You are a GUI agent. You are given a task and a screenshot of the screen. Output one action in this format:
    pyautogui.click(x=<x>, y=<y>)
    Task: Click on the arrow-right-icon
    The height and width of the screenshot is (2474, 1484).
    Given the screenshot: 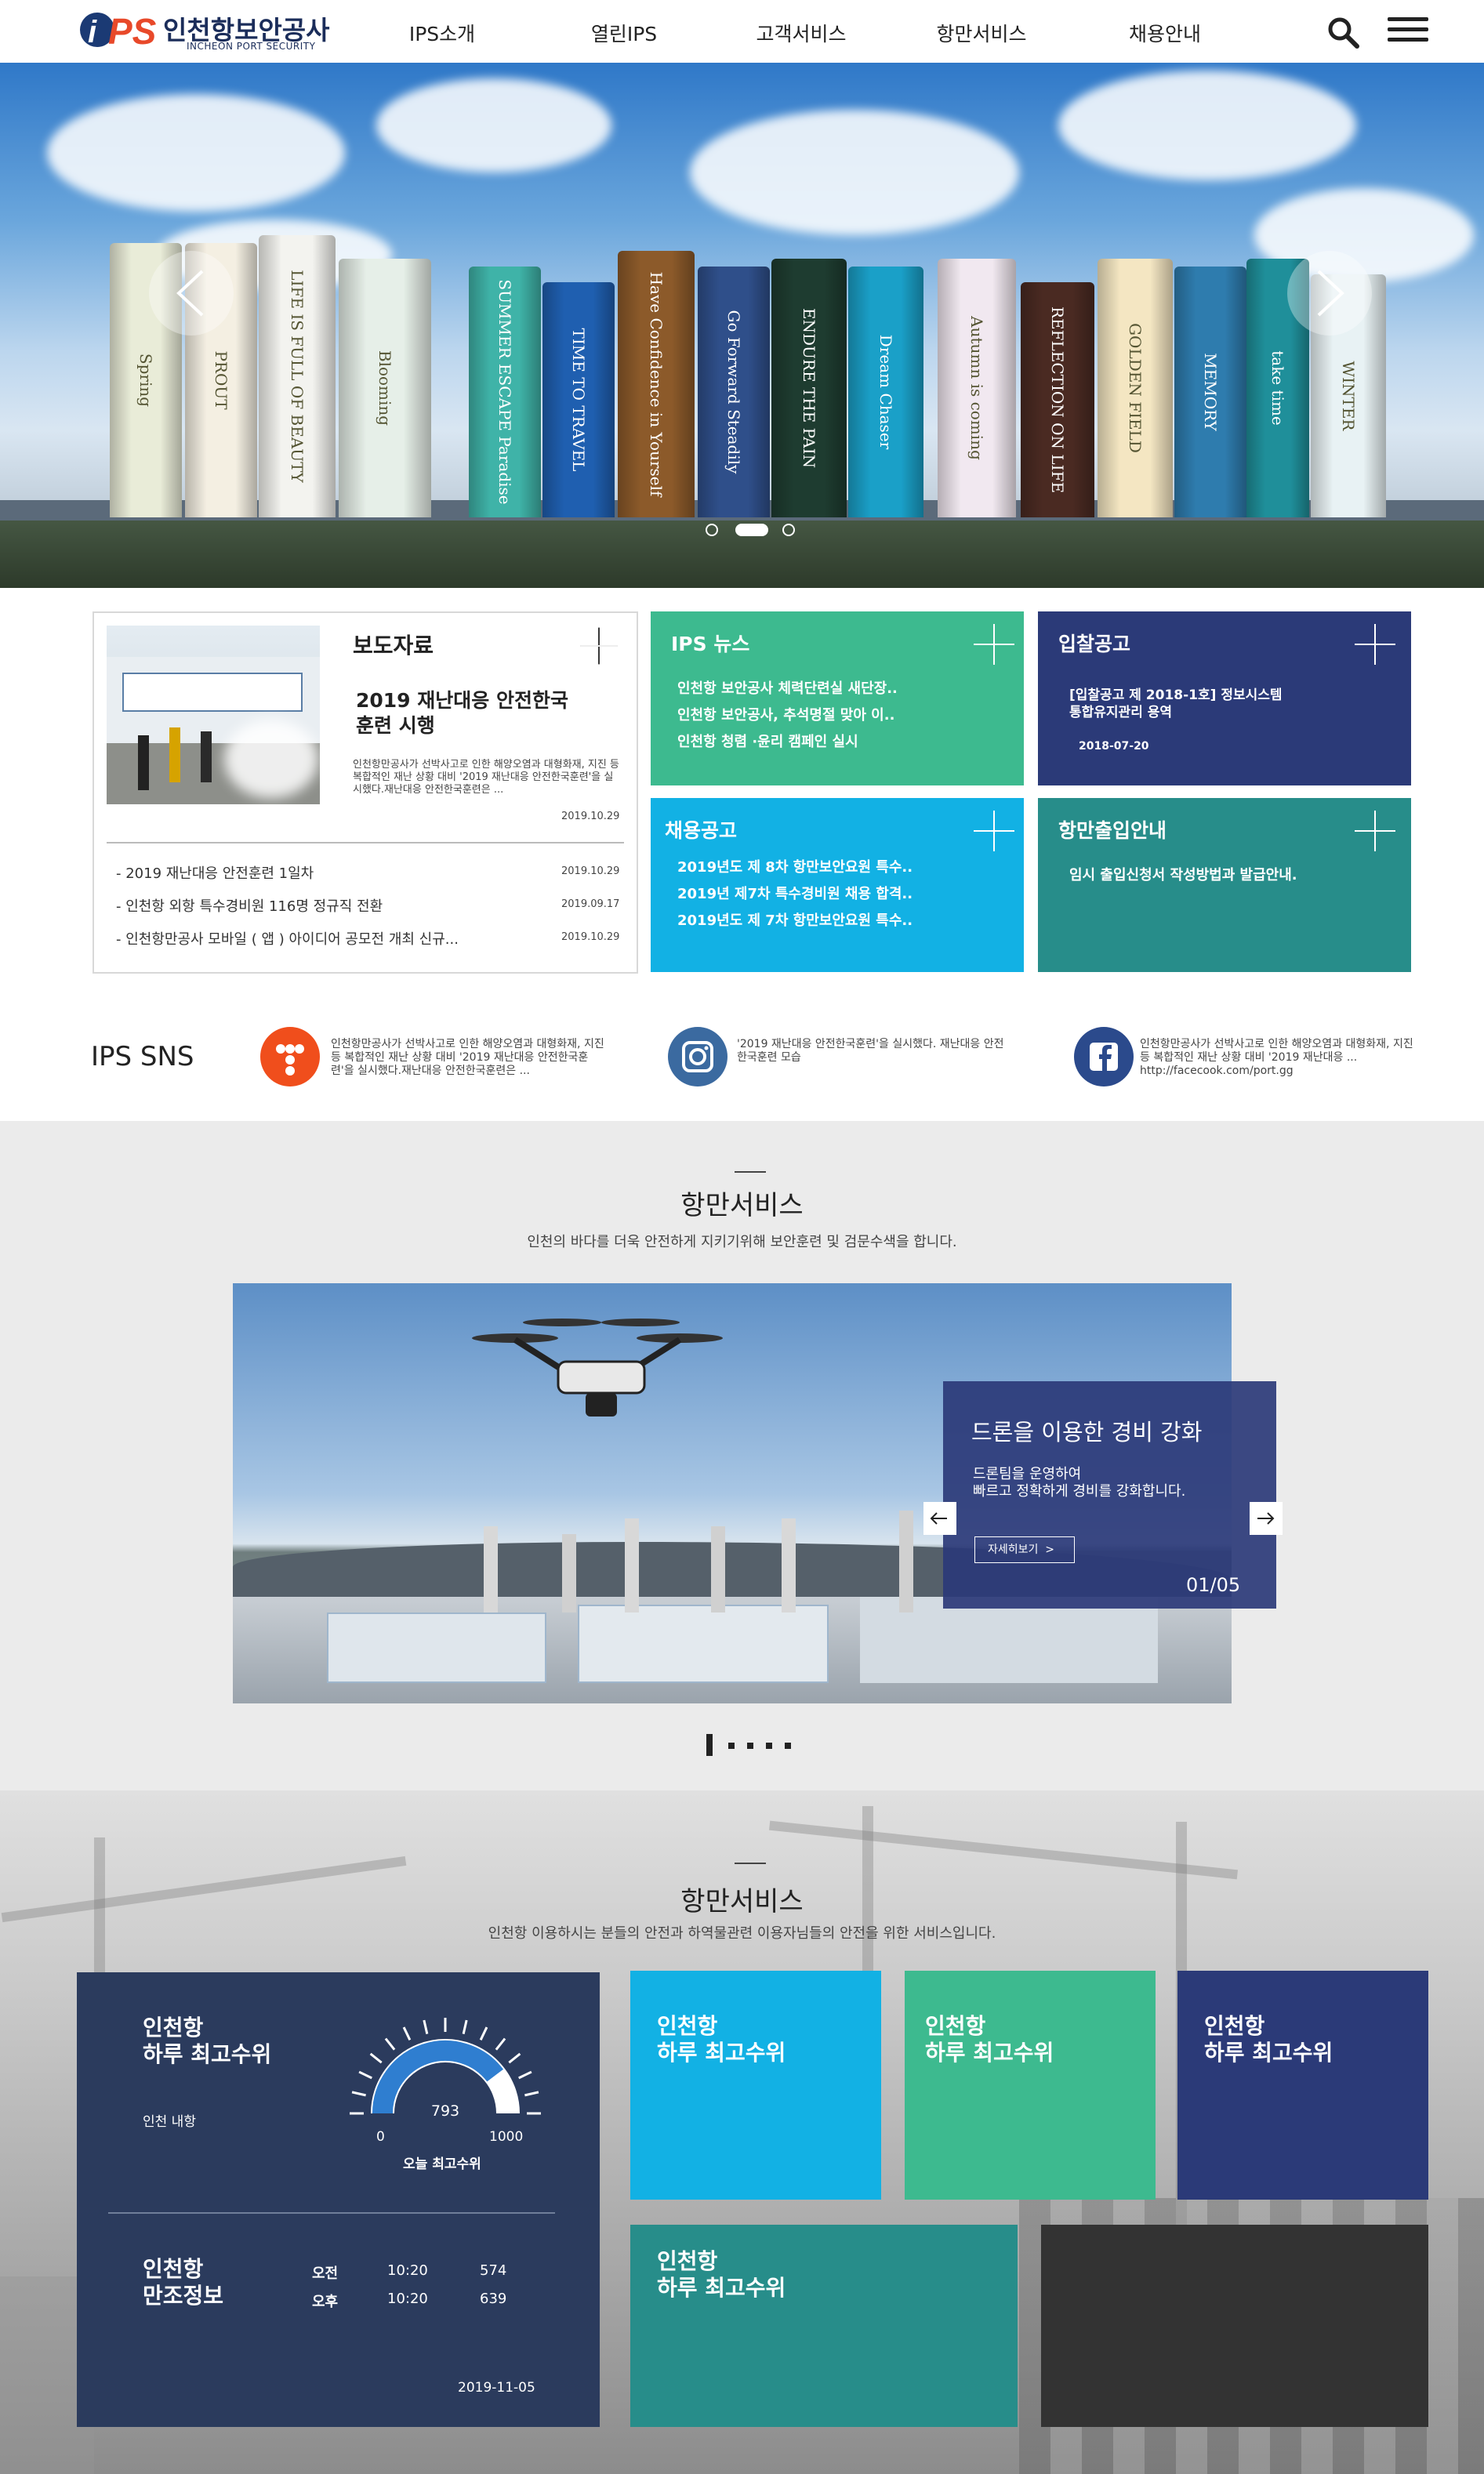 What is the action you would take?
    pyautogui.click(x=1266, y=1518)
    